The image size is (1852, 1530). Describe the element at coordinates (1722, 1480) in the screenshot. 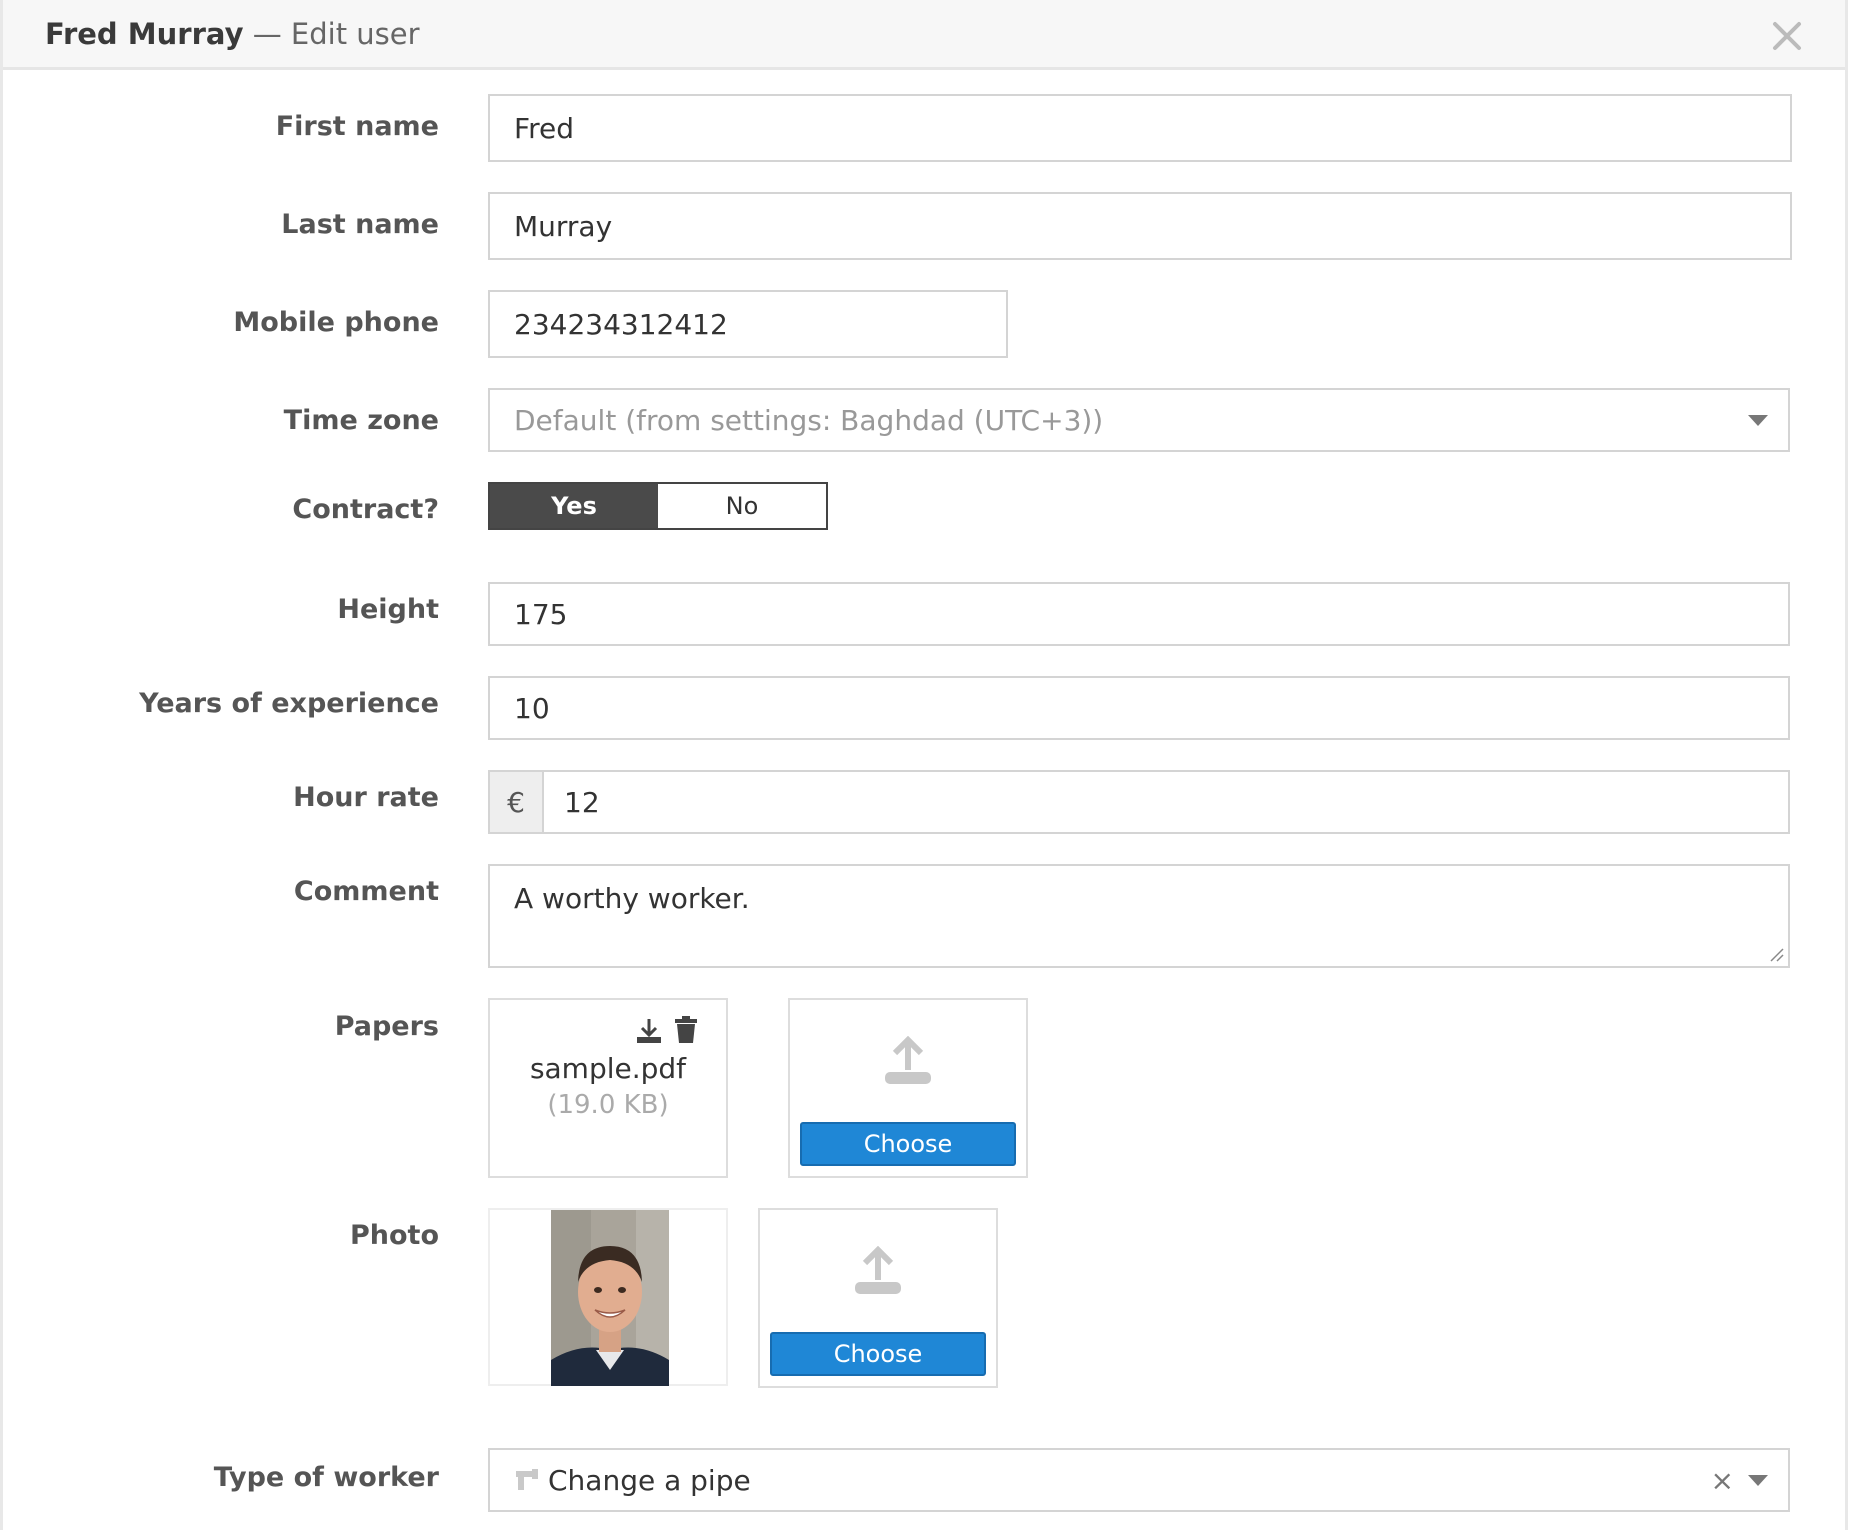

I see `clear-icon: ×` at that location.